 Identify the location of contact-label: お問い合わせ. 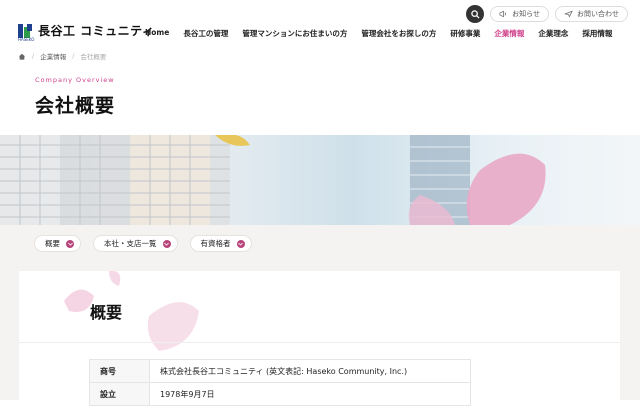
(598, 14).